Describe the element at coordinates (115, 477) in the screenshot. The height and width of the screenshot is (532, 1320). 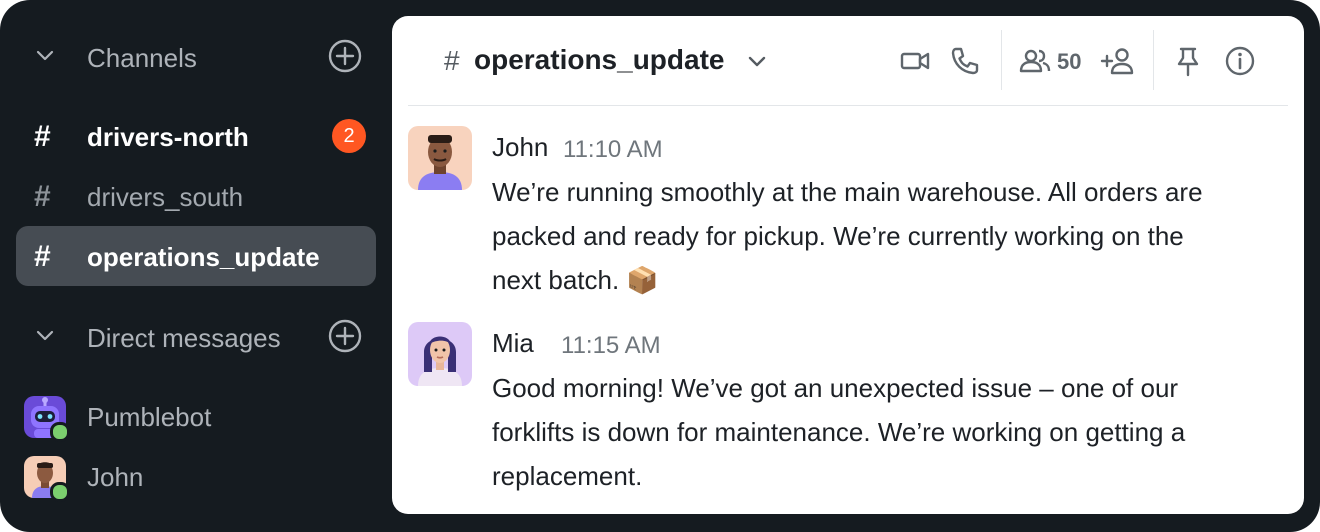
I see `dm-label: John` at that location.